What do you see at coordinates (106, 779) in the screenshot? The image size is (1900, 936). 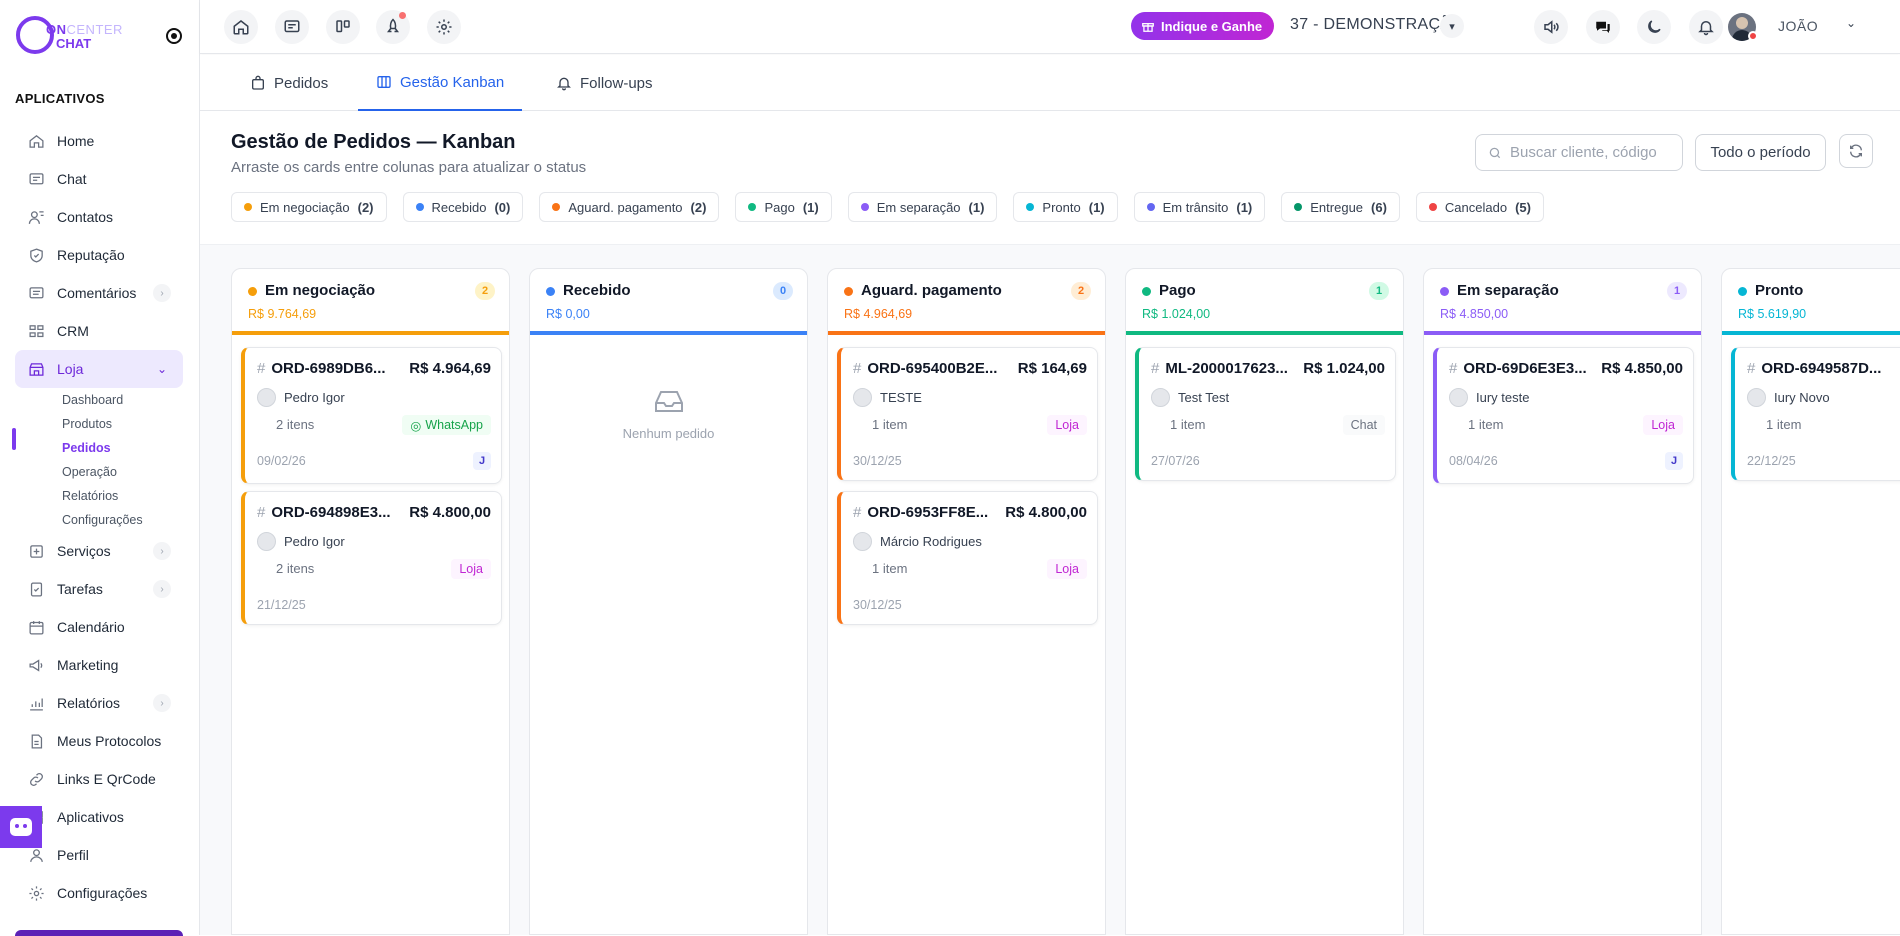 I see `sidebar-item-label: Links E QrCode` at bounding box center [106, 779].